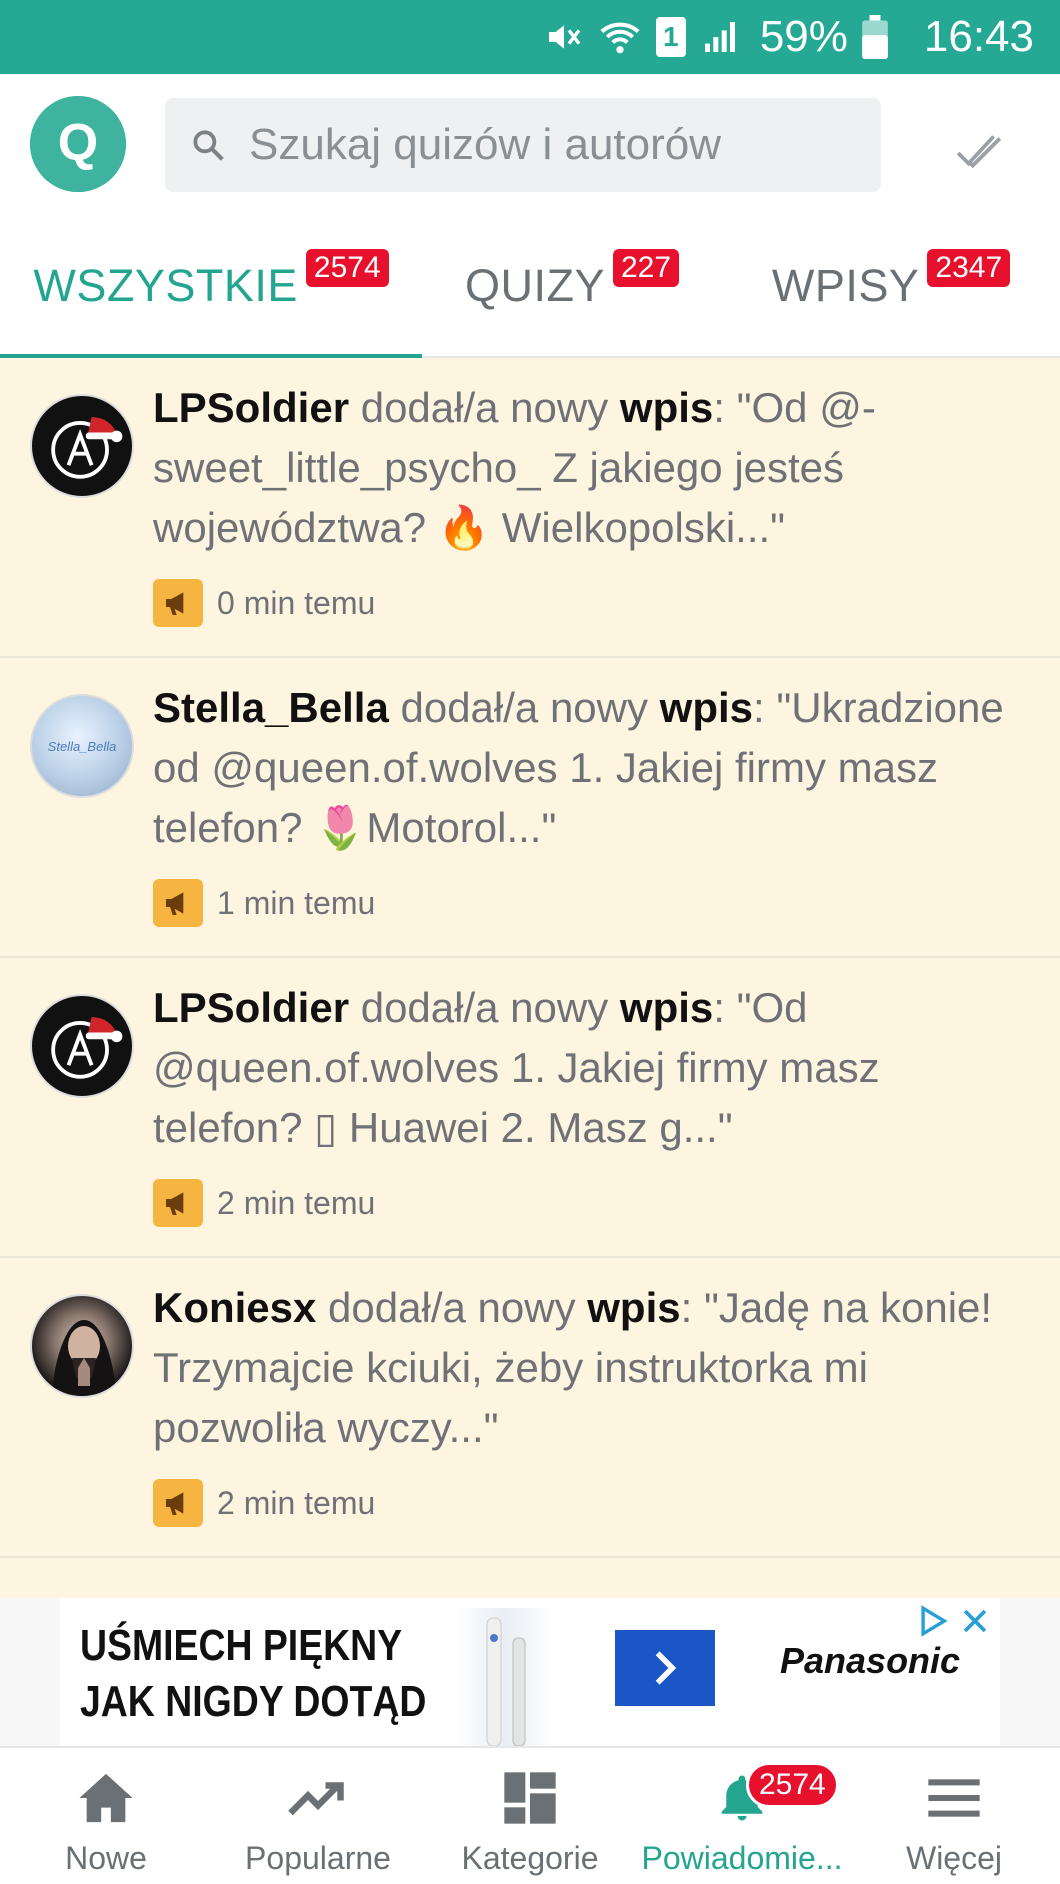  I want to click on mark-all-read-button, so click(979, 151).